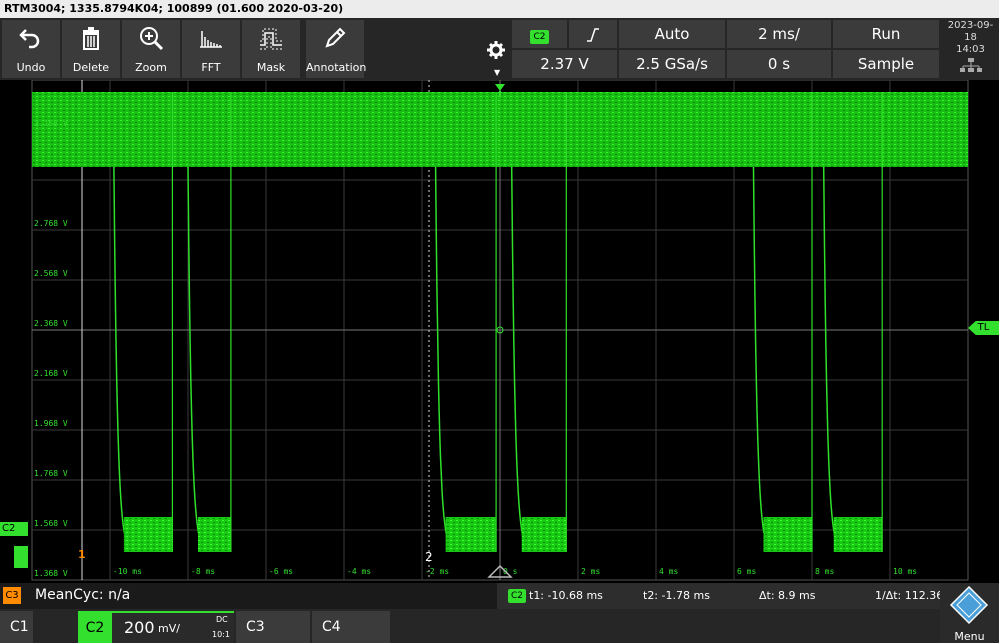 The height and width of the screenshot is (643, 999). I want to click on trigger-level-cell: 2.37 V, so click(564, 64).